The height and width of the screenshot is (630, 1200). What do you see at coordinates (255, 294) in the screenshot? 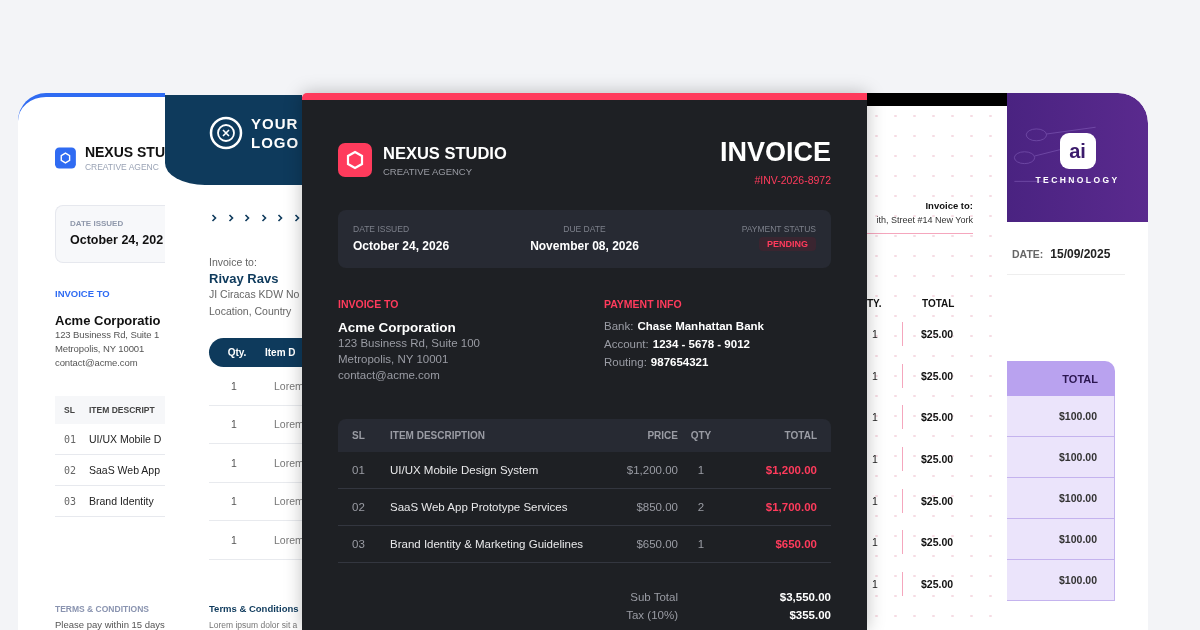
I see `address-line: JI Ciracas KDW No` at bounding box center [255, 294].